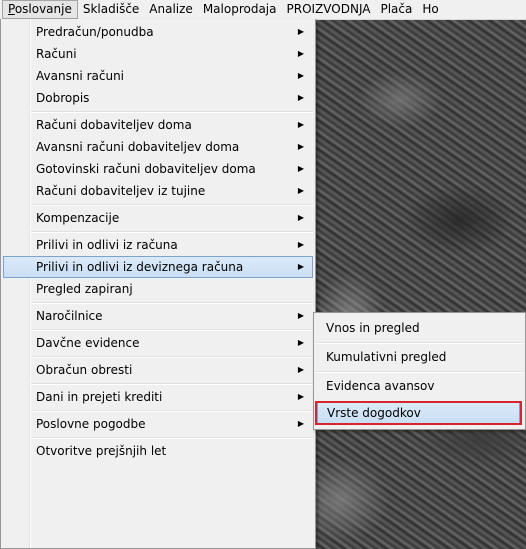 This screenshot has width=526, height=549. Describe the element at coordinates (240, 9) in the screenshot. I see `menubar-item-maloprodaja: Maloprodaja` at that location.